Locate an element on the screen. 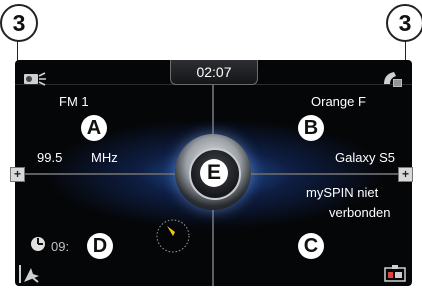 The height and width of the screenshot is (292, 422). mirroring-status-line1: mySPIN niet is located at coordinates (342, 192).